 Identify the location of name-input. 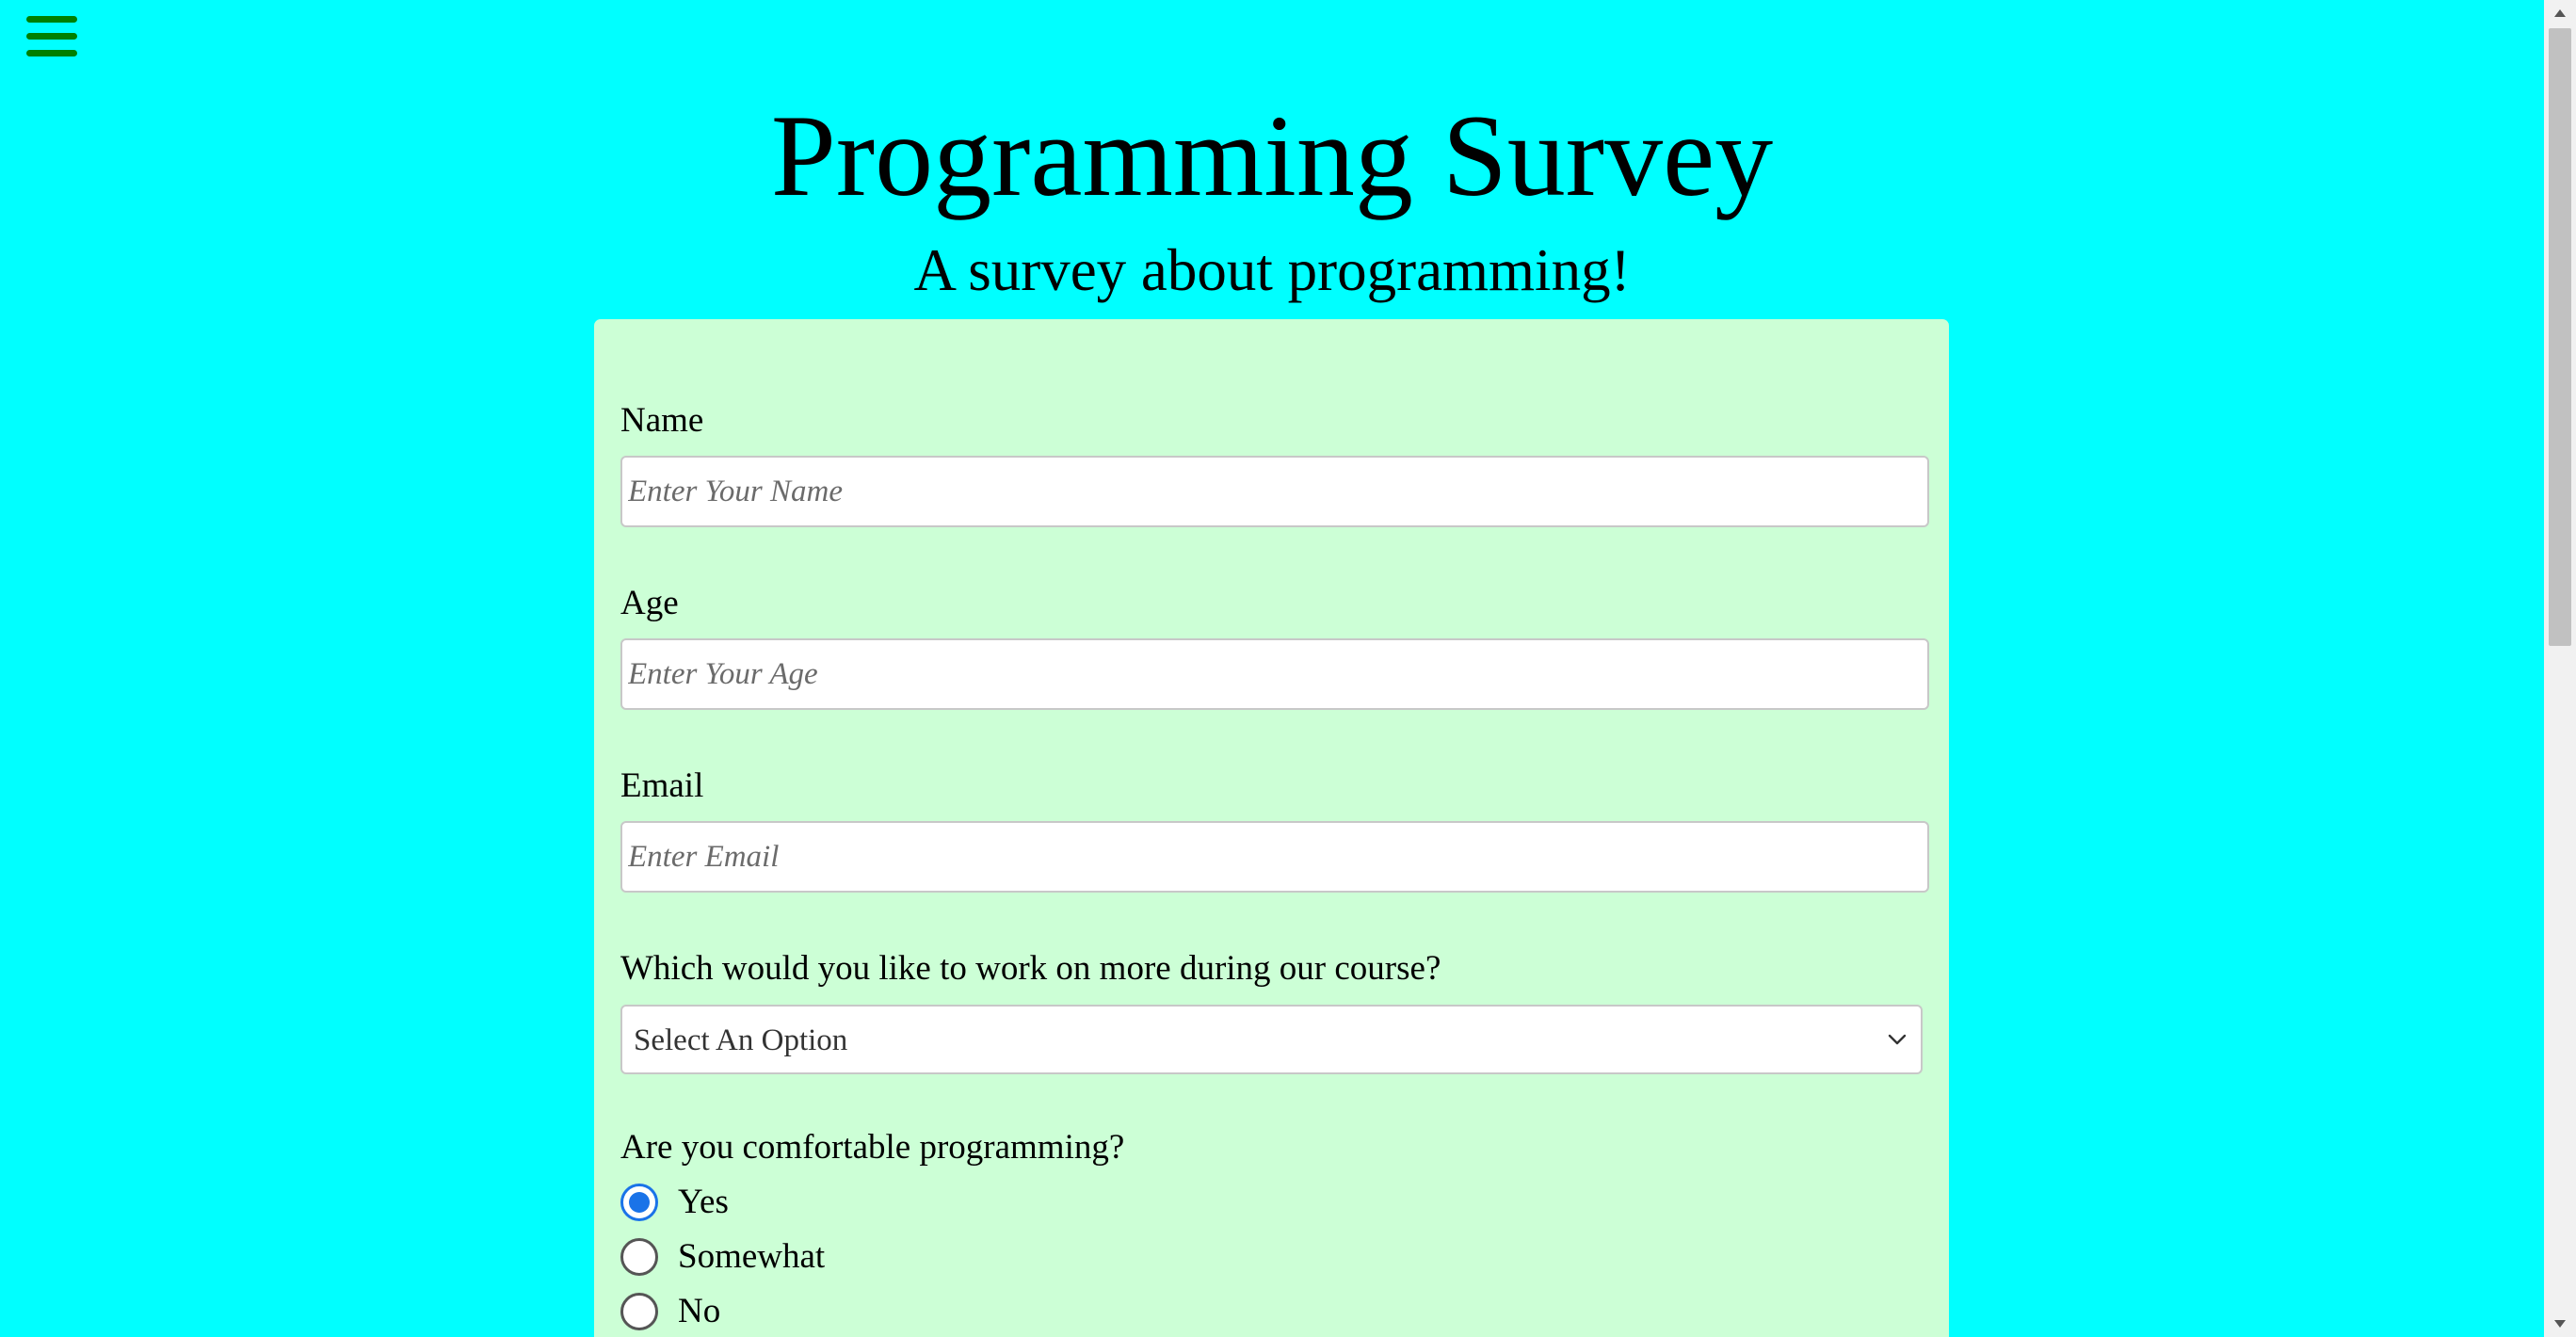
(1274, 491).